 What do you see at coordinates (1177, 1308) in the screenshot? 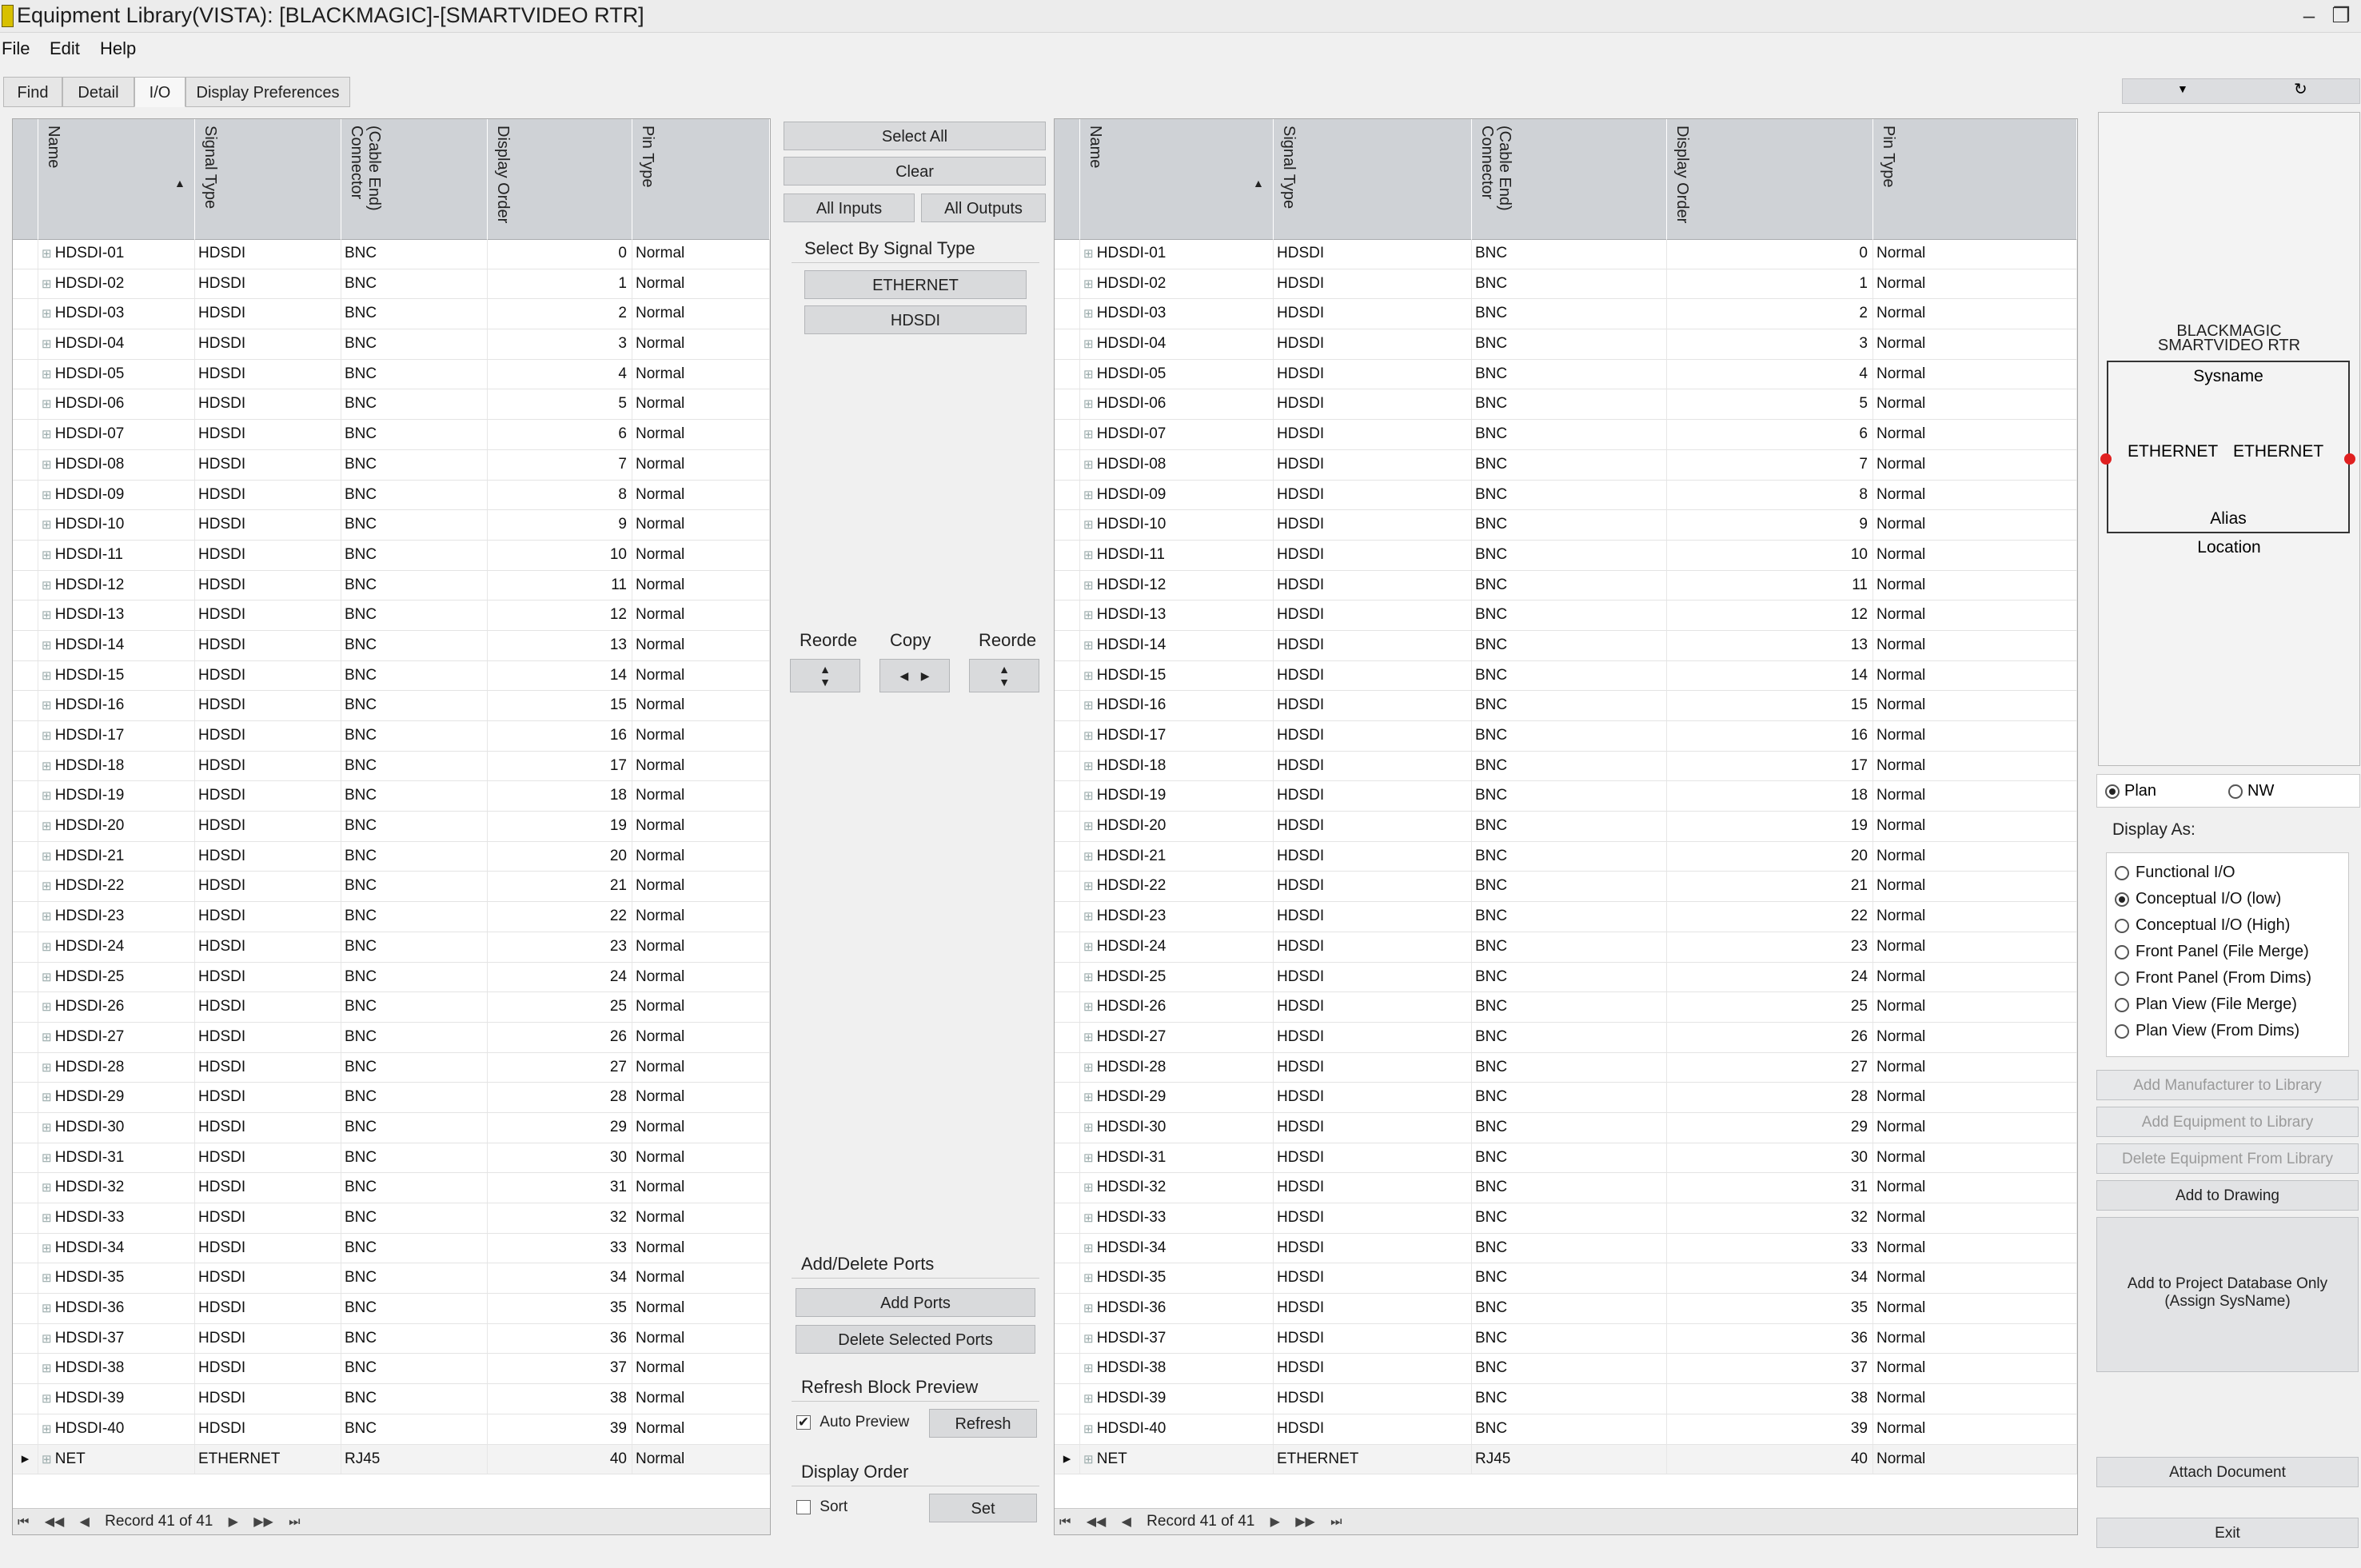
I see `cell: ⊞ HDSDI-36` at bounding box center [1177, 1308].